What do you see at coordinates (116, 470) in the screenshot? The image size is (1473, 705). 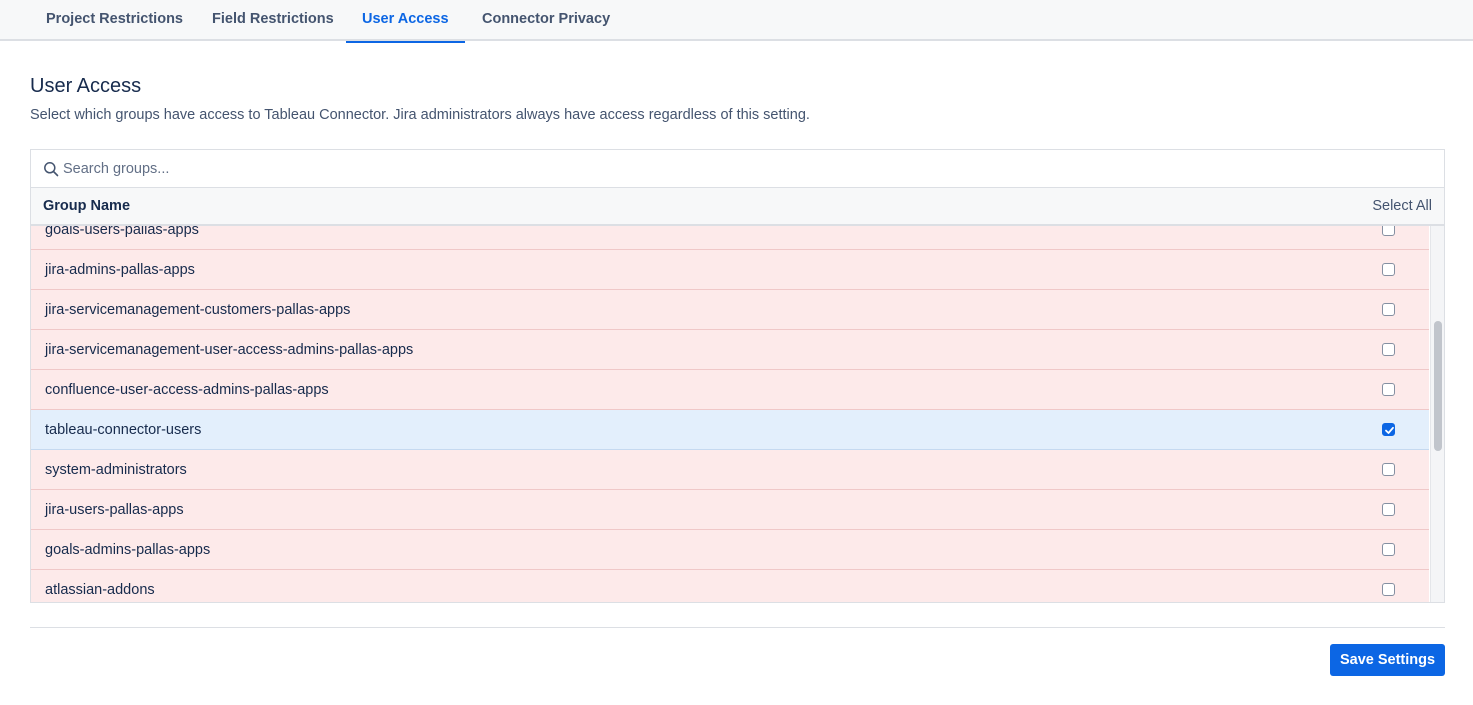 I see `group-name: system-administrators` at bounding box center [116, 470].